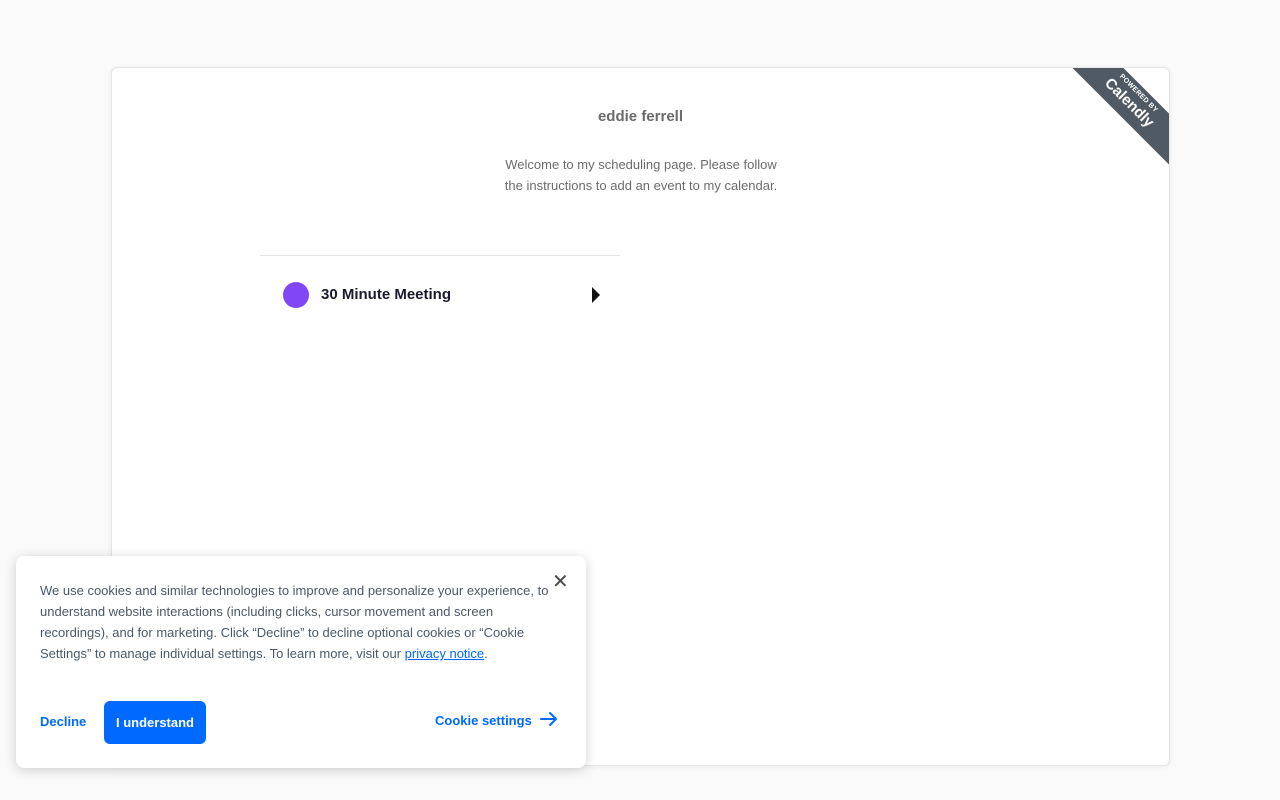 The width and height of the screenshot is (1280, 800). What do you see at coordinates (640, 116) in the screenshot?
I see `owner-name: eddie ferrell` at bounding box center [640, 116].